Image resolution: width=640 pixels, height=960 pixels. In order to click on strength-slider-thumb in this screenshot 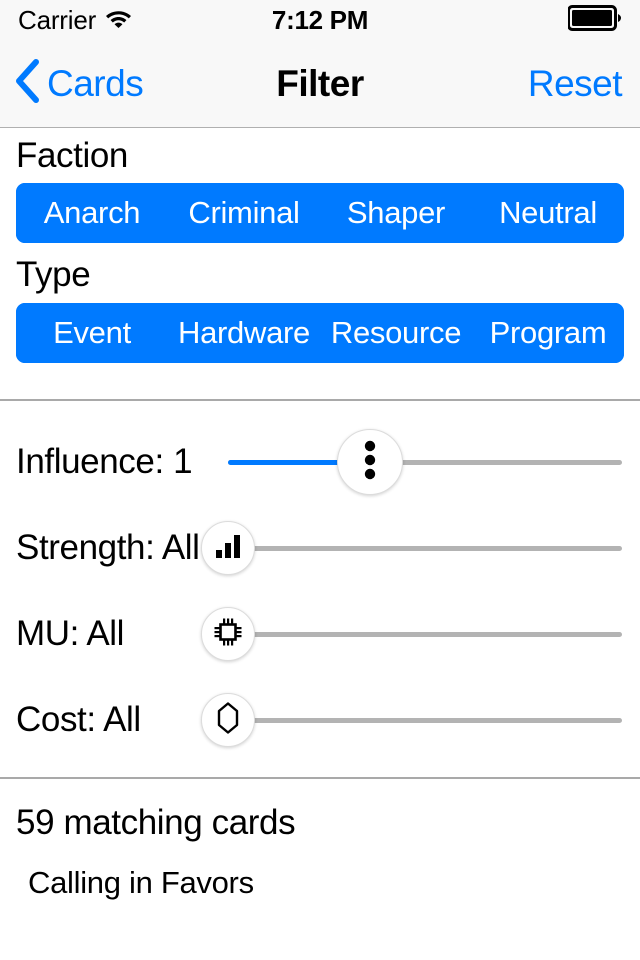, I will do `click(228, 548)`.